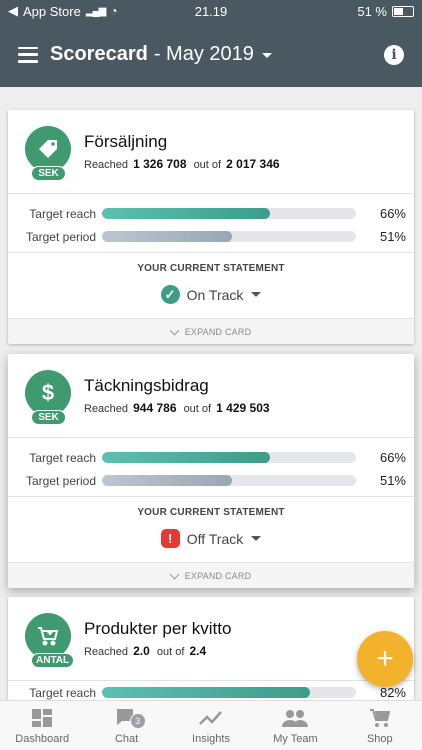  I want to click on card-title: Produkter per kvitto, so click(158, 628).